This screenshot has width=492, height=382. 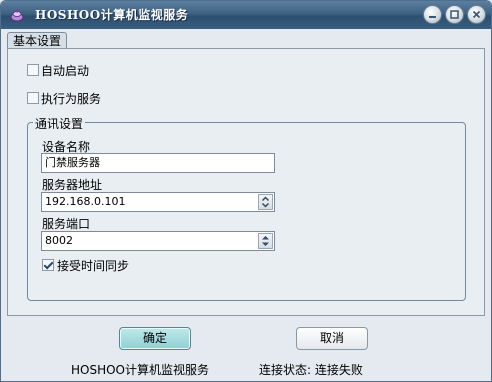 I want to click on time-sync-label: 接受时间同步, so click(x=93, y=266).